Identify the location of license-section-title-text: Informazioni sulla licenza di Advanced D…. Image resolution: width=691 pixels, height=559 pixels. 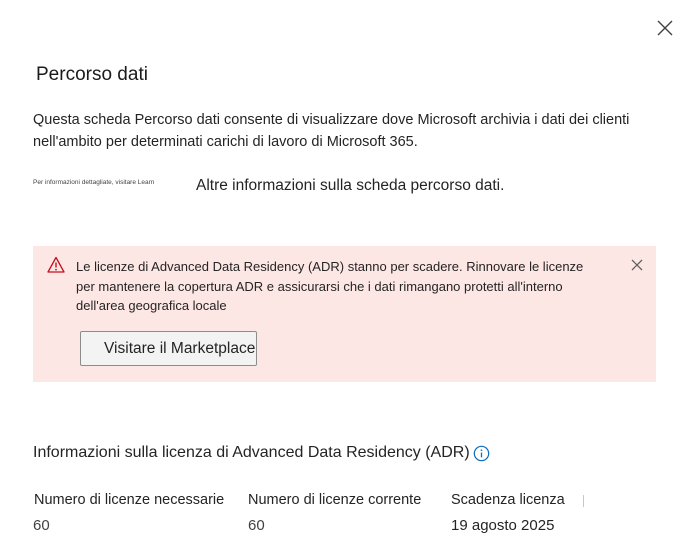
(251, 452).